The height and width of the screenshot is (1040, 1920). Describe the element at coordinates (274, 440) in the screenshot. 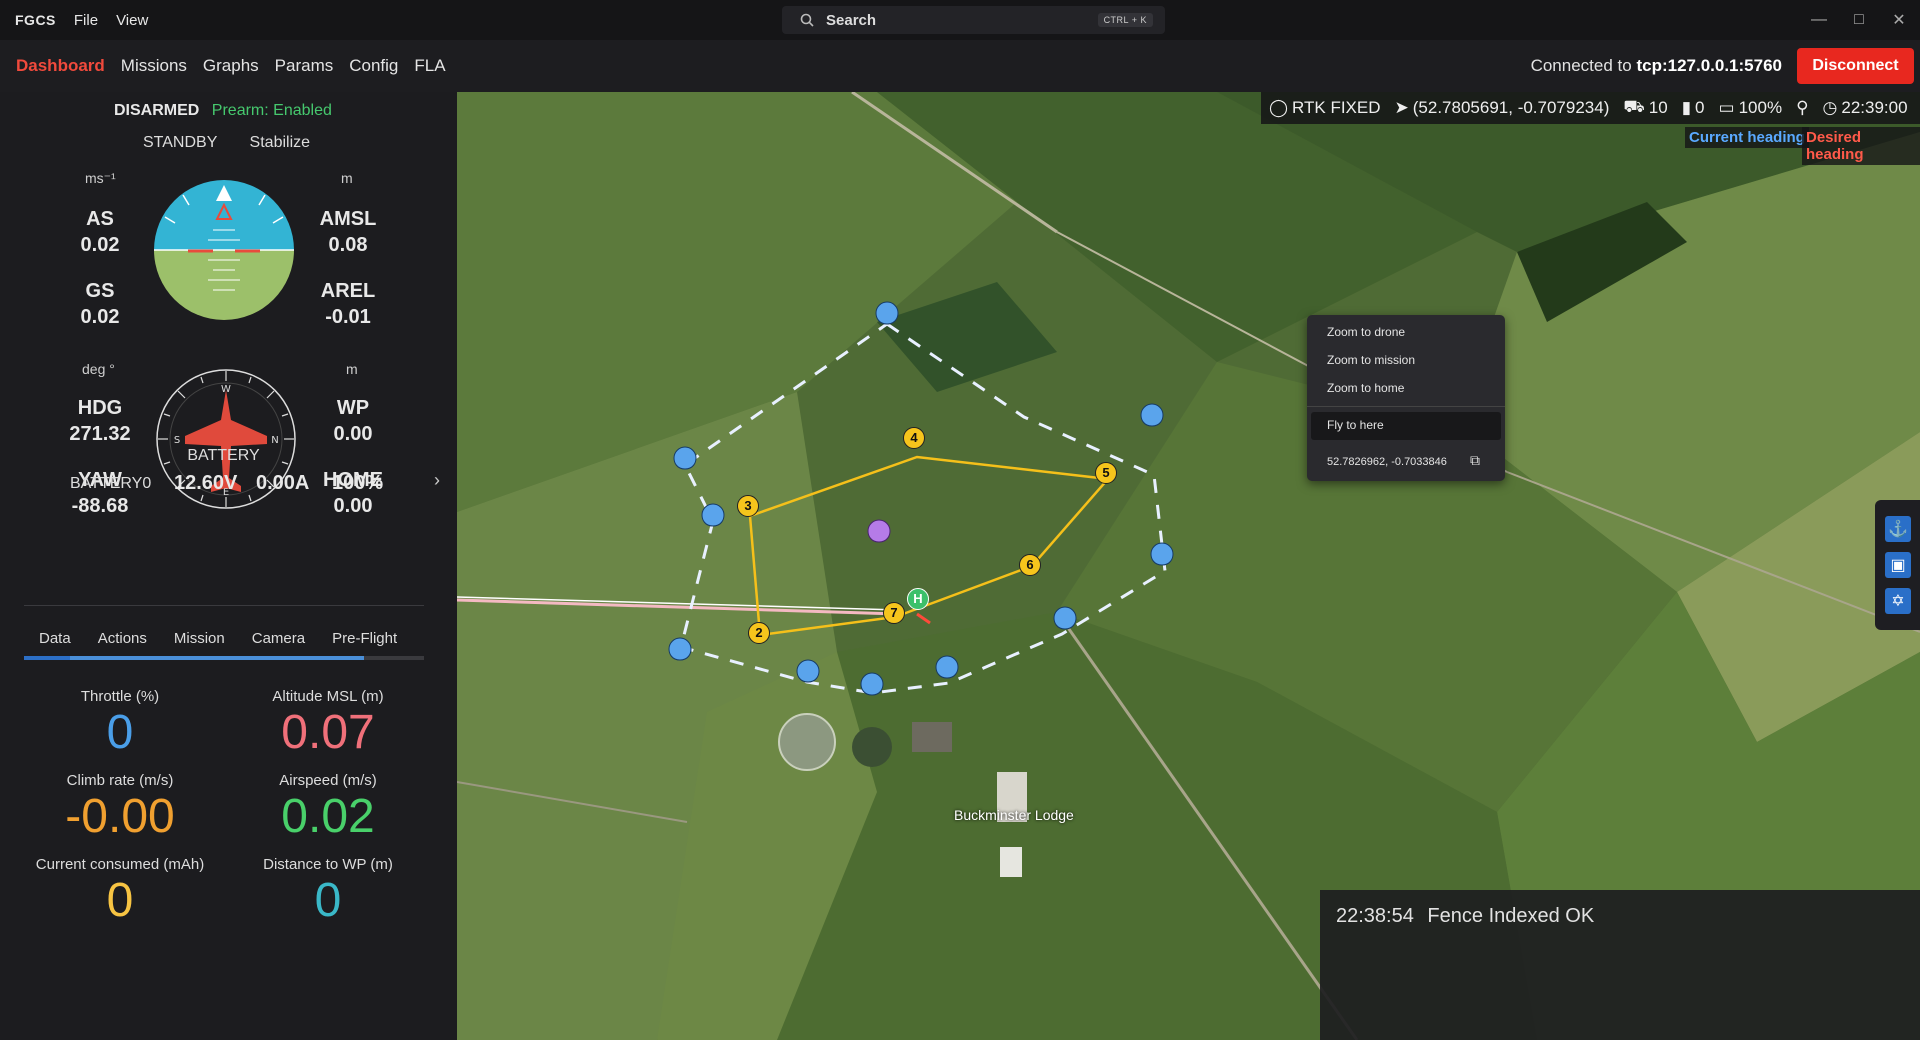

I see `svg-text: N` at that location.